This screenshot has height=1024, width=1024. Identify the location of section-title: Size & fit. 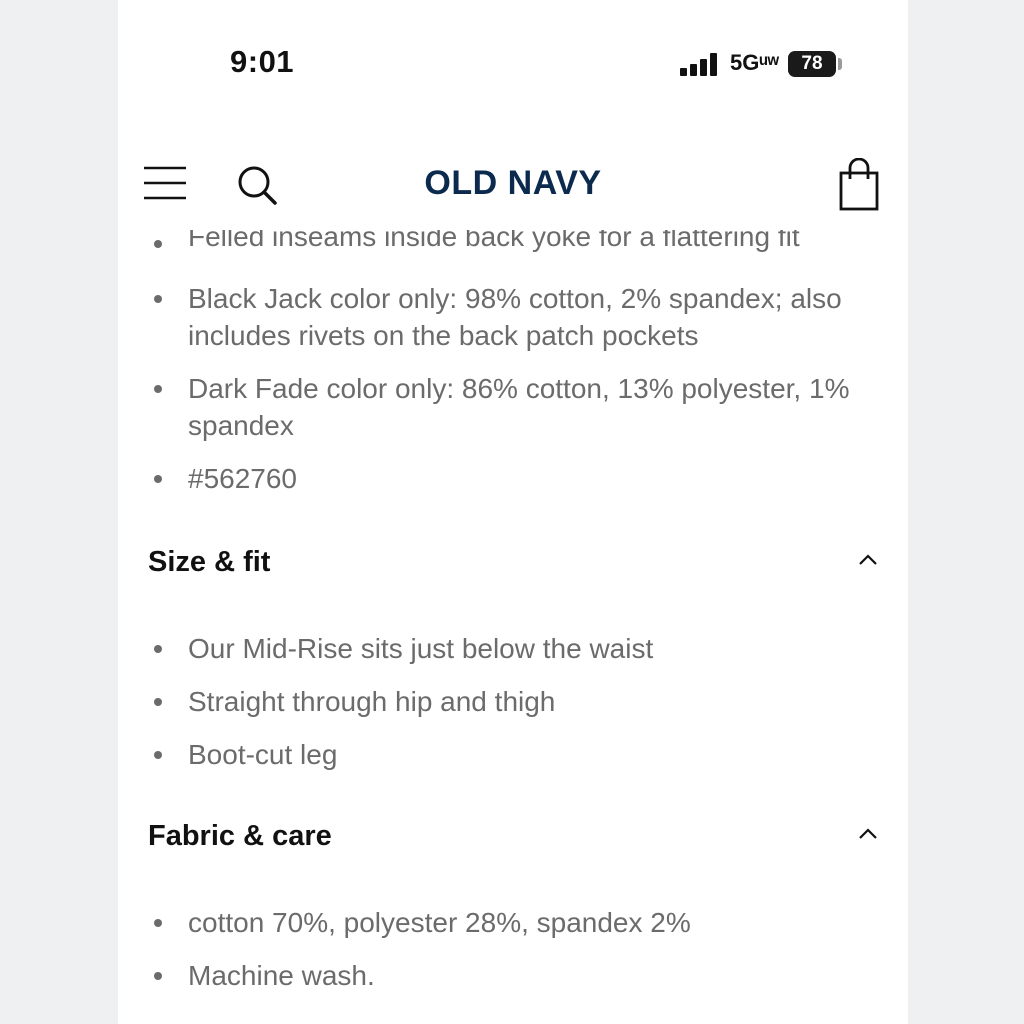
(209, 562).